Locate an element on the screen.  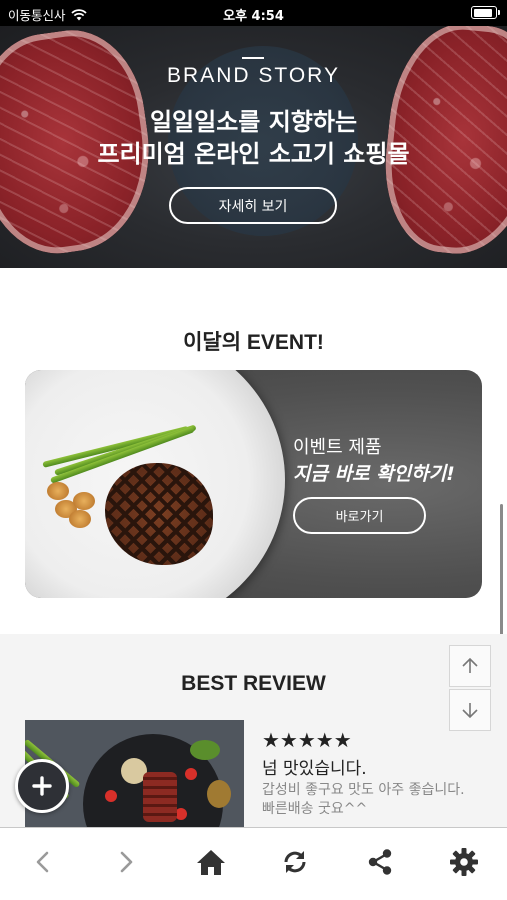
go-to-event-button: 바로가기 is located at coordinates (359, 515).